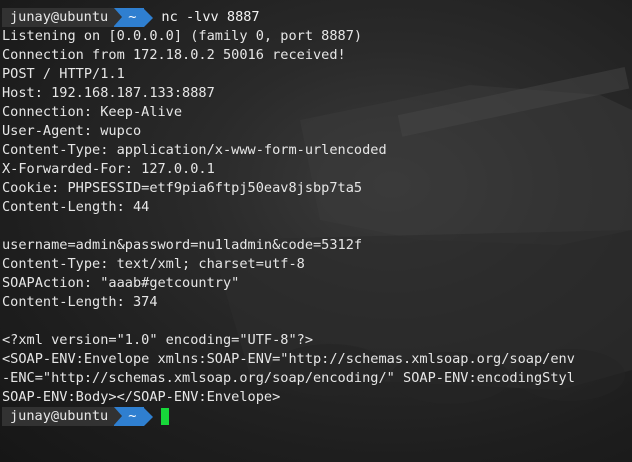  I want to click on output-line: Content-Type: text/xml; charset=utf-8, so click(153, 264).